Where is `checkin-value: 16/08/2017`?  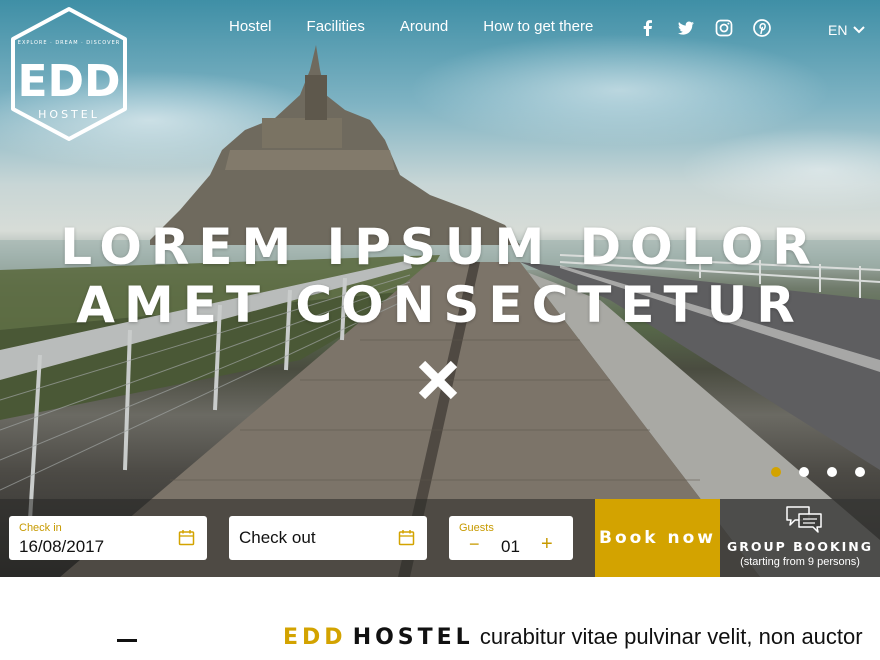
checkin-value: 16/08/2017 is located at coordinates (62, 546).